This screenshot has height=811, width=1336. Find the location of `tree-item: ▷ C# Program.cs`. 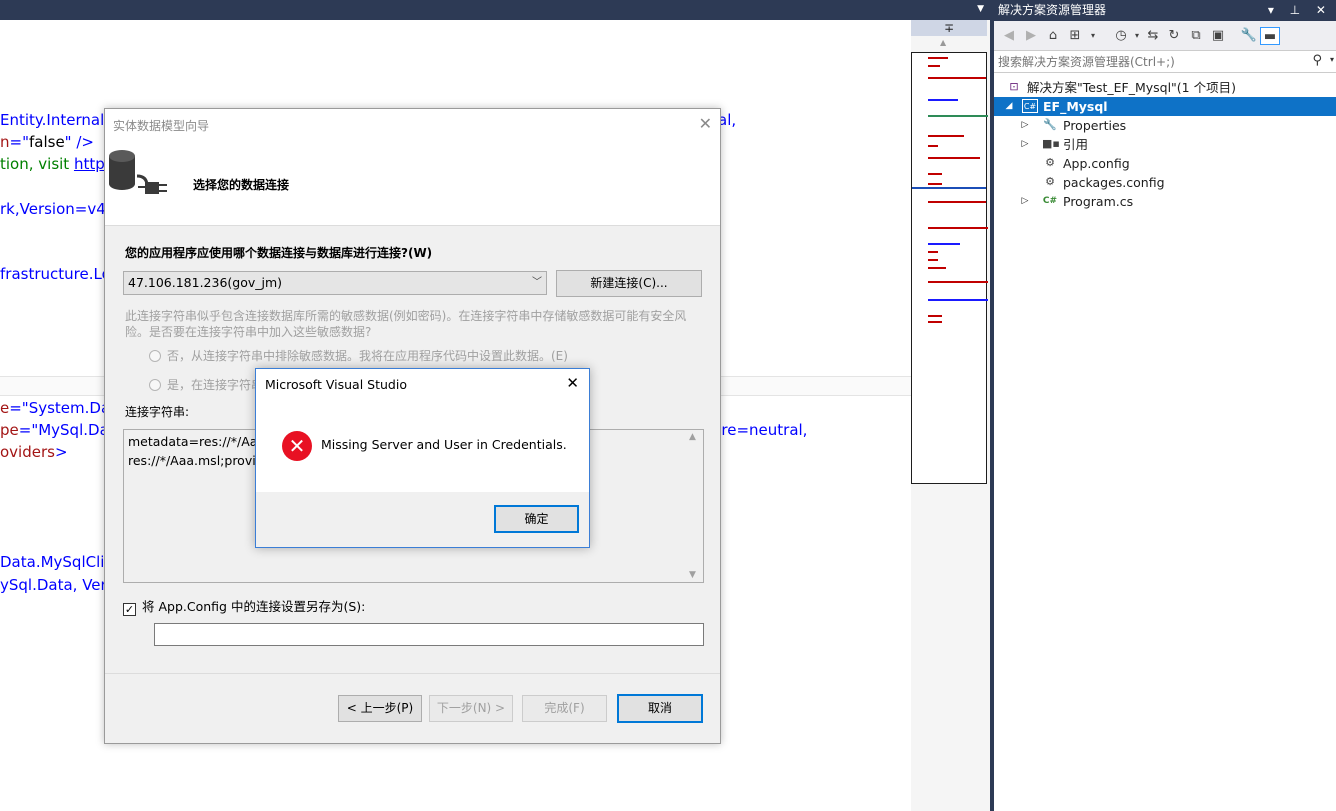

tree-item: ▷ C# Program.cs is located at coordinates (1165, 201).